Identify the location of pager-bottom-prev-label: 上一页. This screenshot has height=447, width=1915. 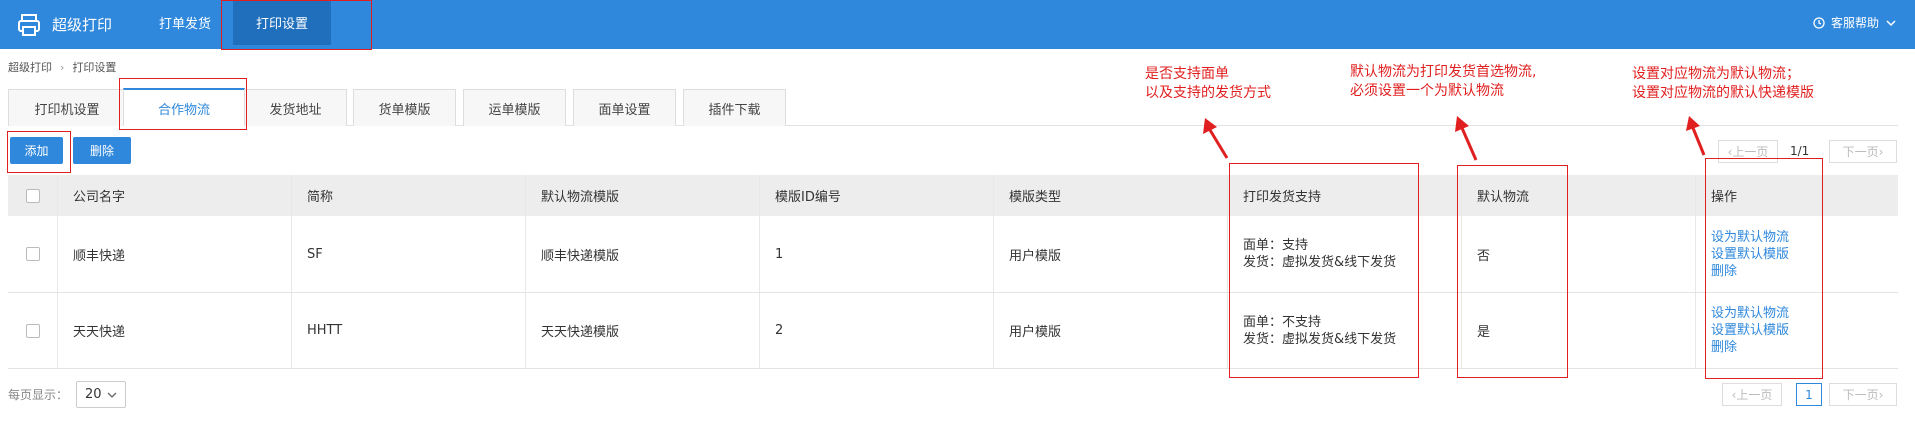
(1754, 395).